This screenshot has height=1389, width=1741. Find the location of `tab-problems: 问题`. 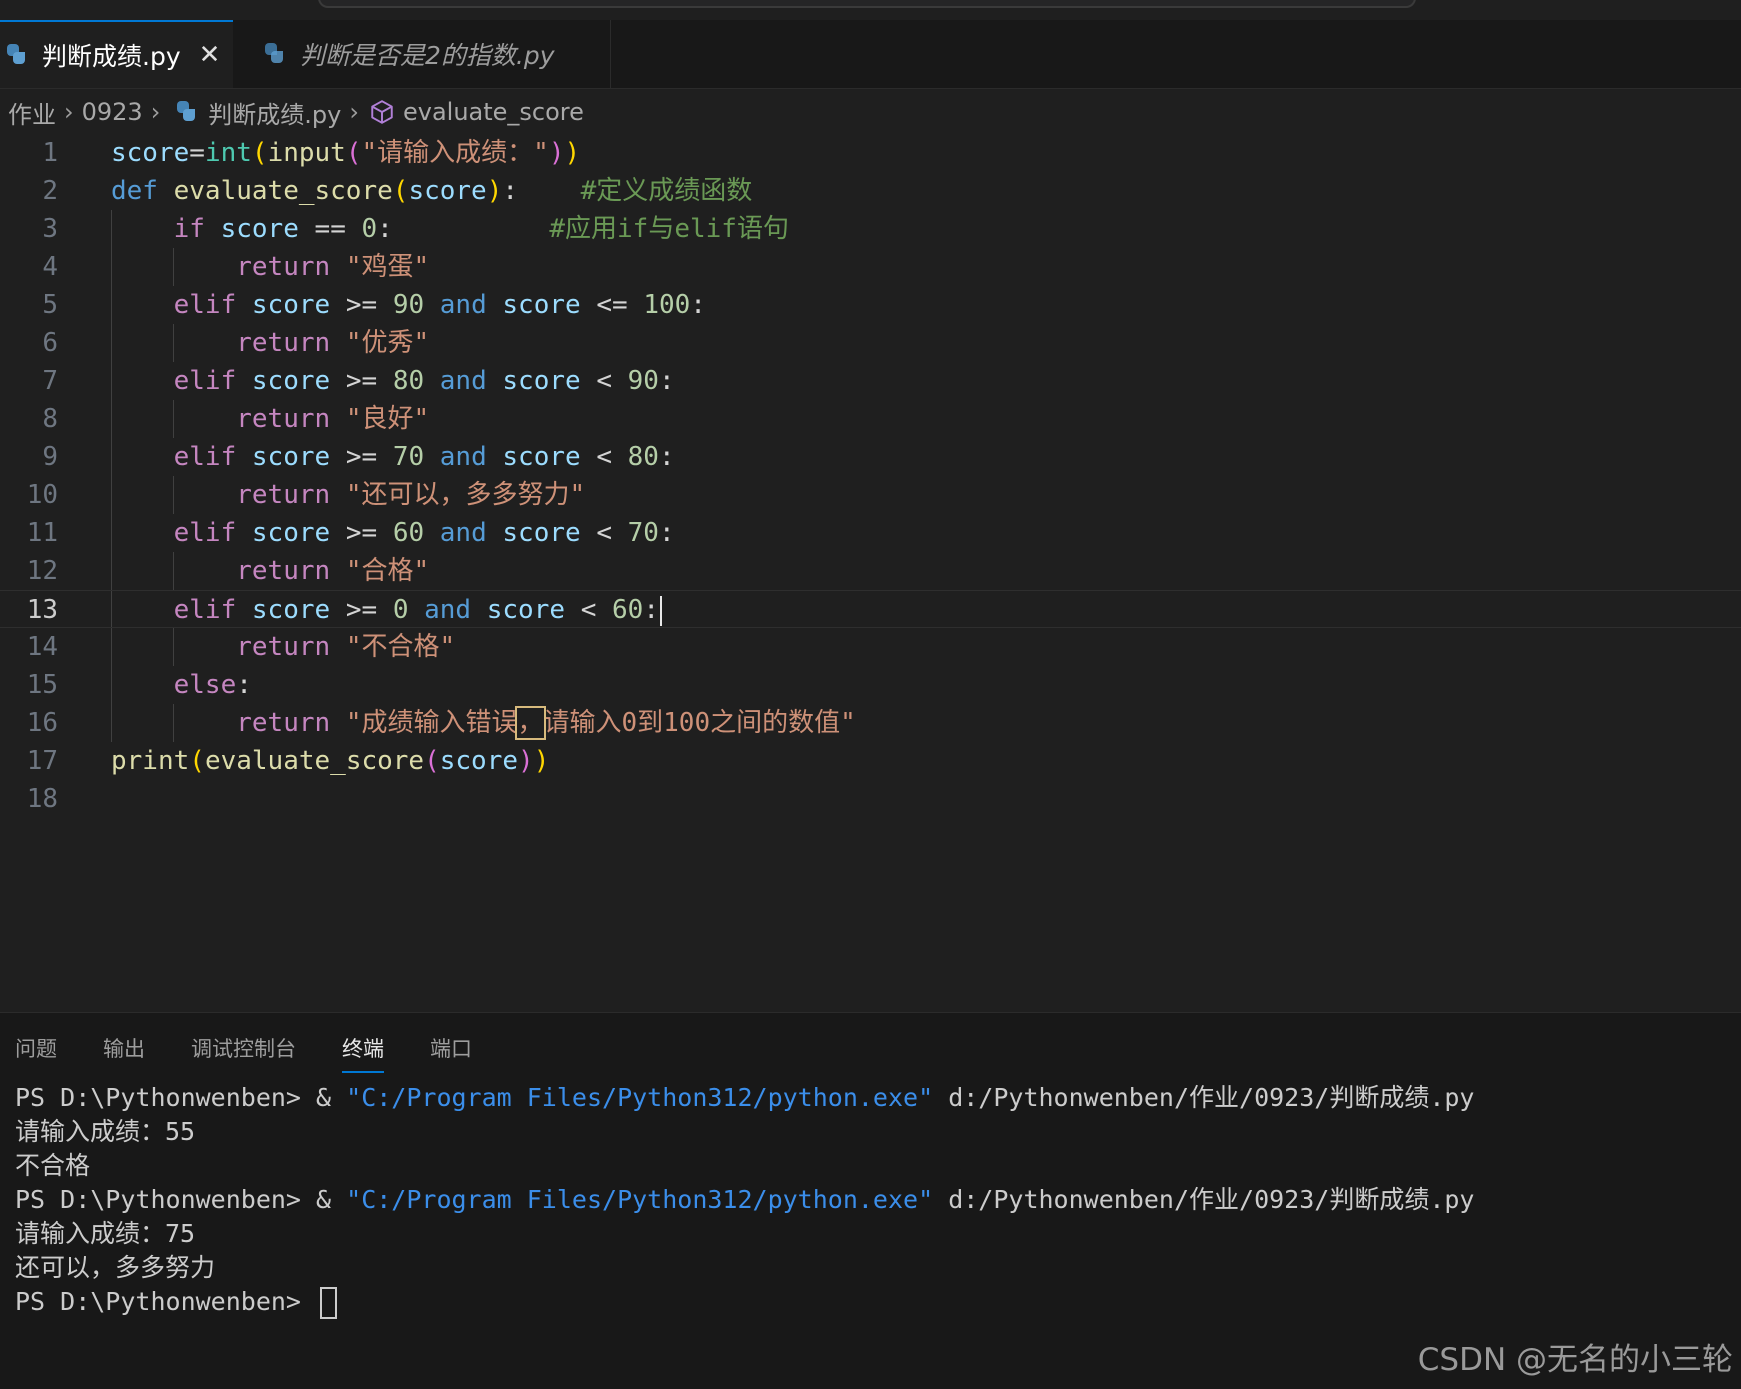

tab-problems: 问题 is located at coordinates (36, 1043).